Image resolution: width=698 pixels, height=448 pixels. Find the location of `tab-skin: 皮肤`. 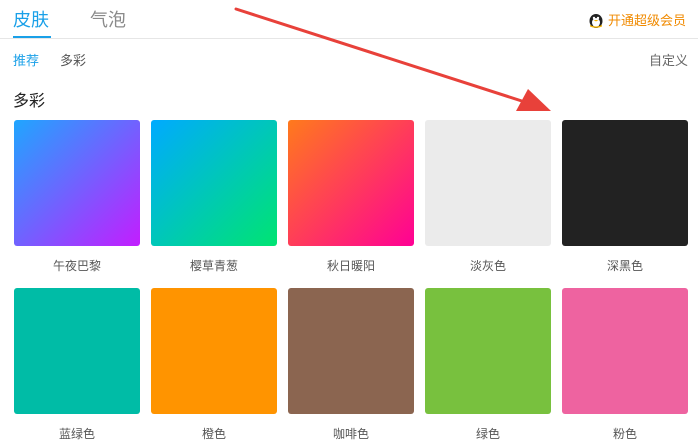

tab-skin: 皮肤 is located at coordinates (31, 19).